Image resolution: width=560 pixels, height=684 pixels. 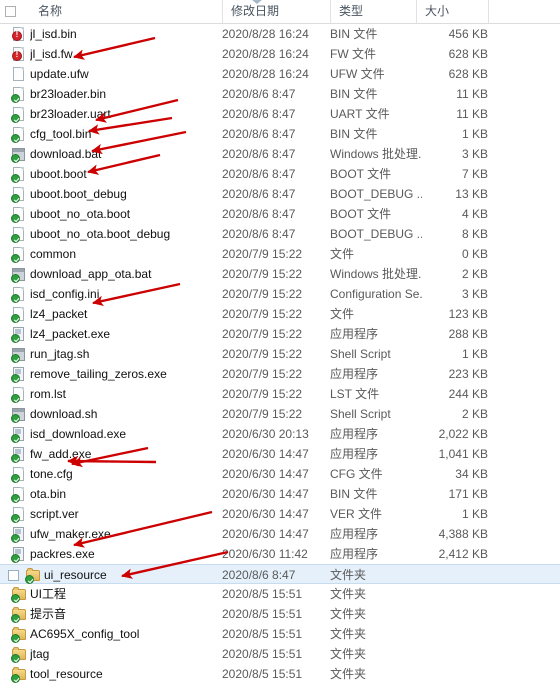 I want to click on file-name-cell: run_jtag.sh, so click(x=125, y=354).